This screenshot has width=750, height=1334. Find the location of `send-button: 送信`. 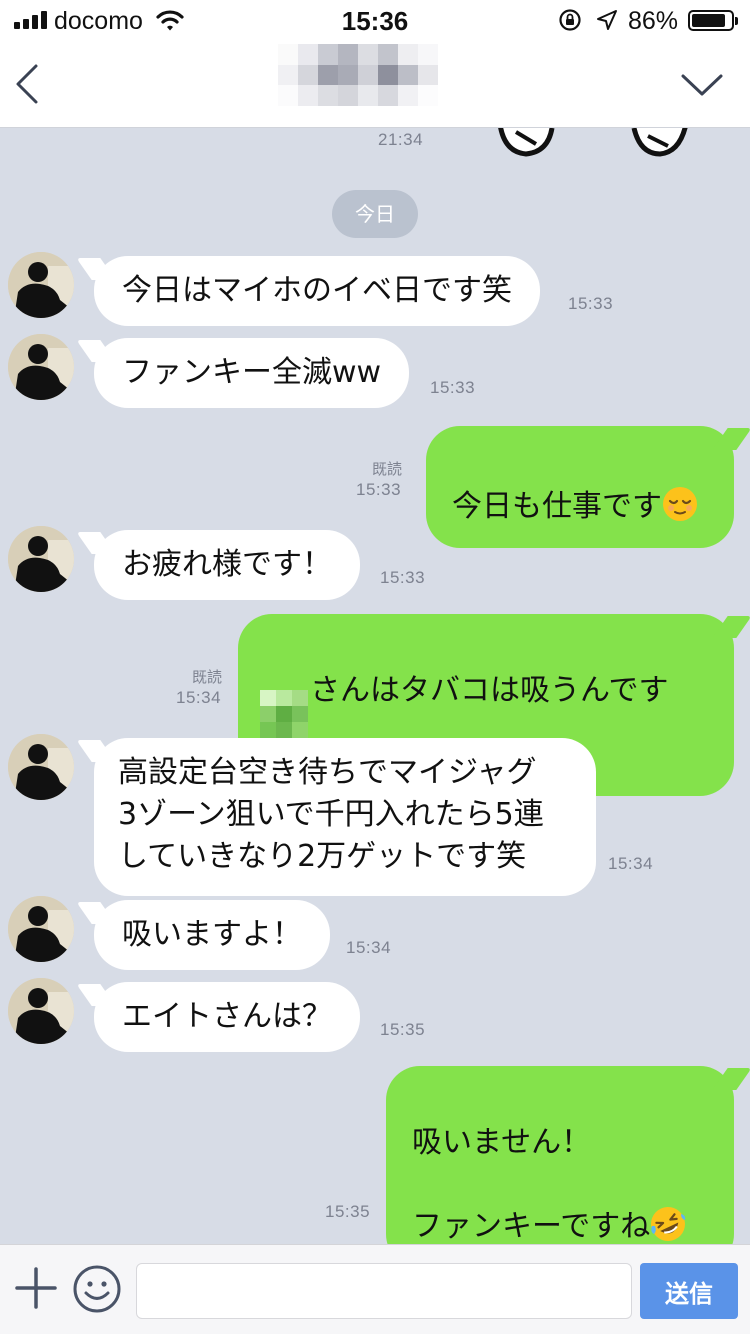

send-button: 送信 is located at coordinates (689, 1291).